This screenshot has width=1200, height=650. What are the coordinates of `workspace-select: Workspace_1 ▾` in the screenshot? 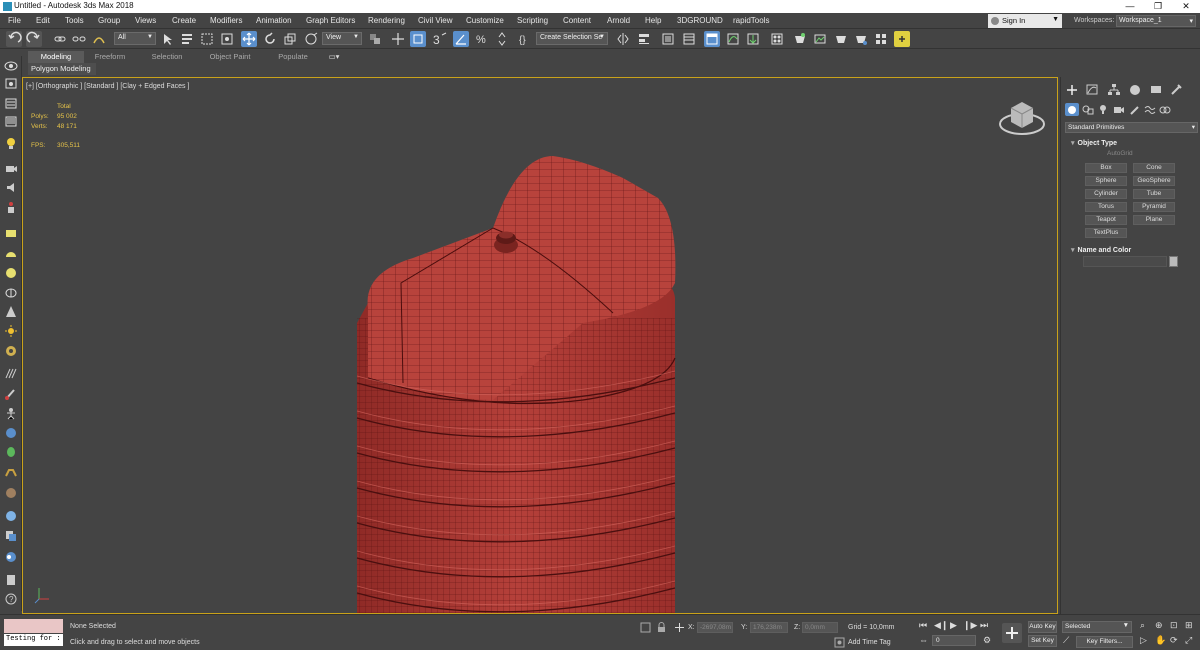 It's located at (1156, 21).